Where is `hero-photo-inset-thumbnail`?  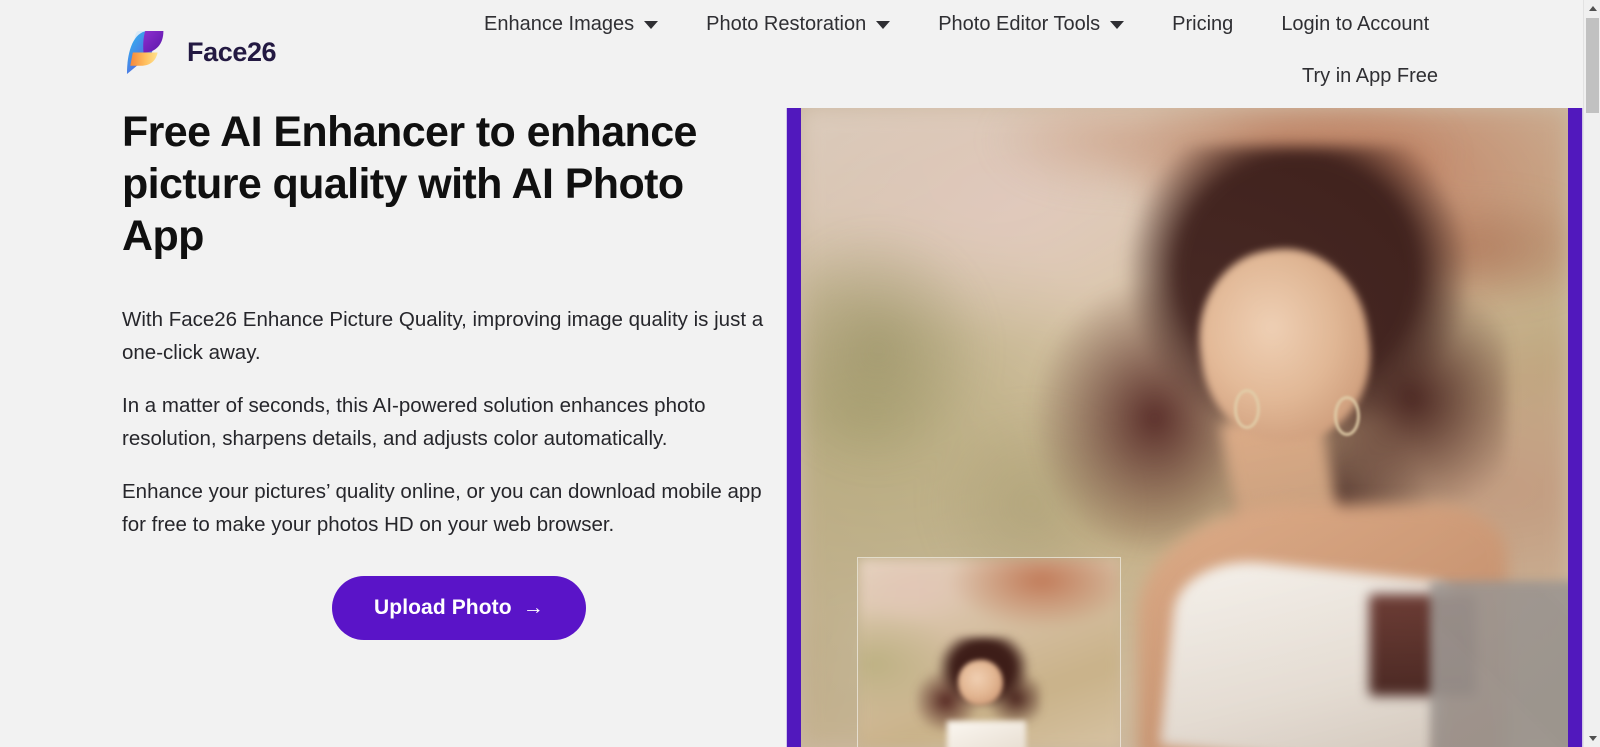
hero-photo-inset-thumbnail is located at coordinates (989, 652).